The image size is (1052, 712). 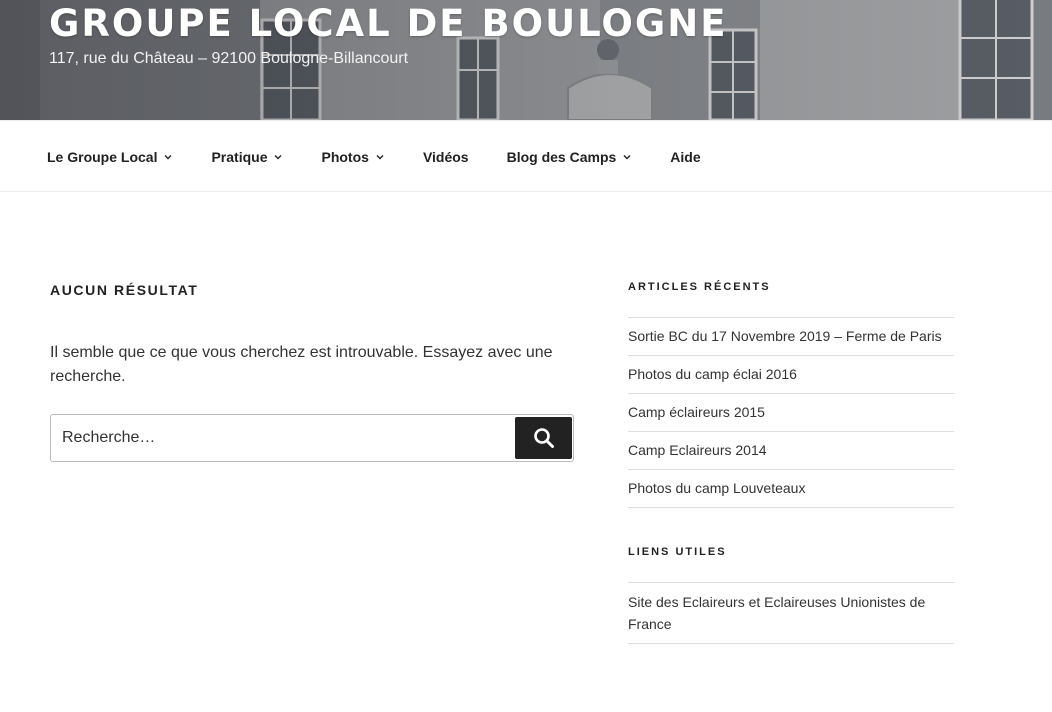 I want to click on nav-item-label: Vidéos, so click(x=445, y=157).